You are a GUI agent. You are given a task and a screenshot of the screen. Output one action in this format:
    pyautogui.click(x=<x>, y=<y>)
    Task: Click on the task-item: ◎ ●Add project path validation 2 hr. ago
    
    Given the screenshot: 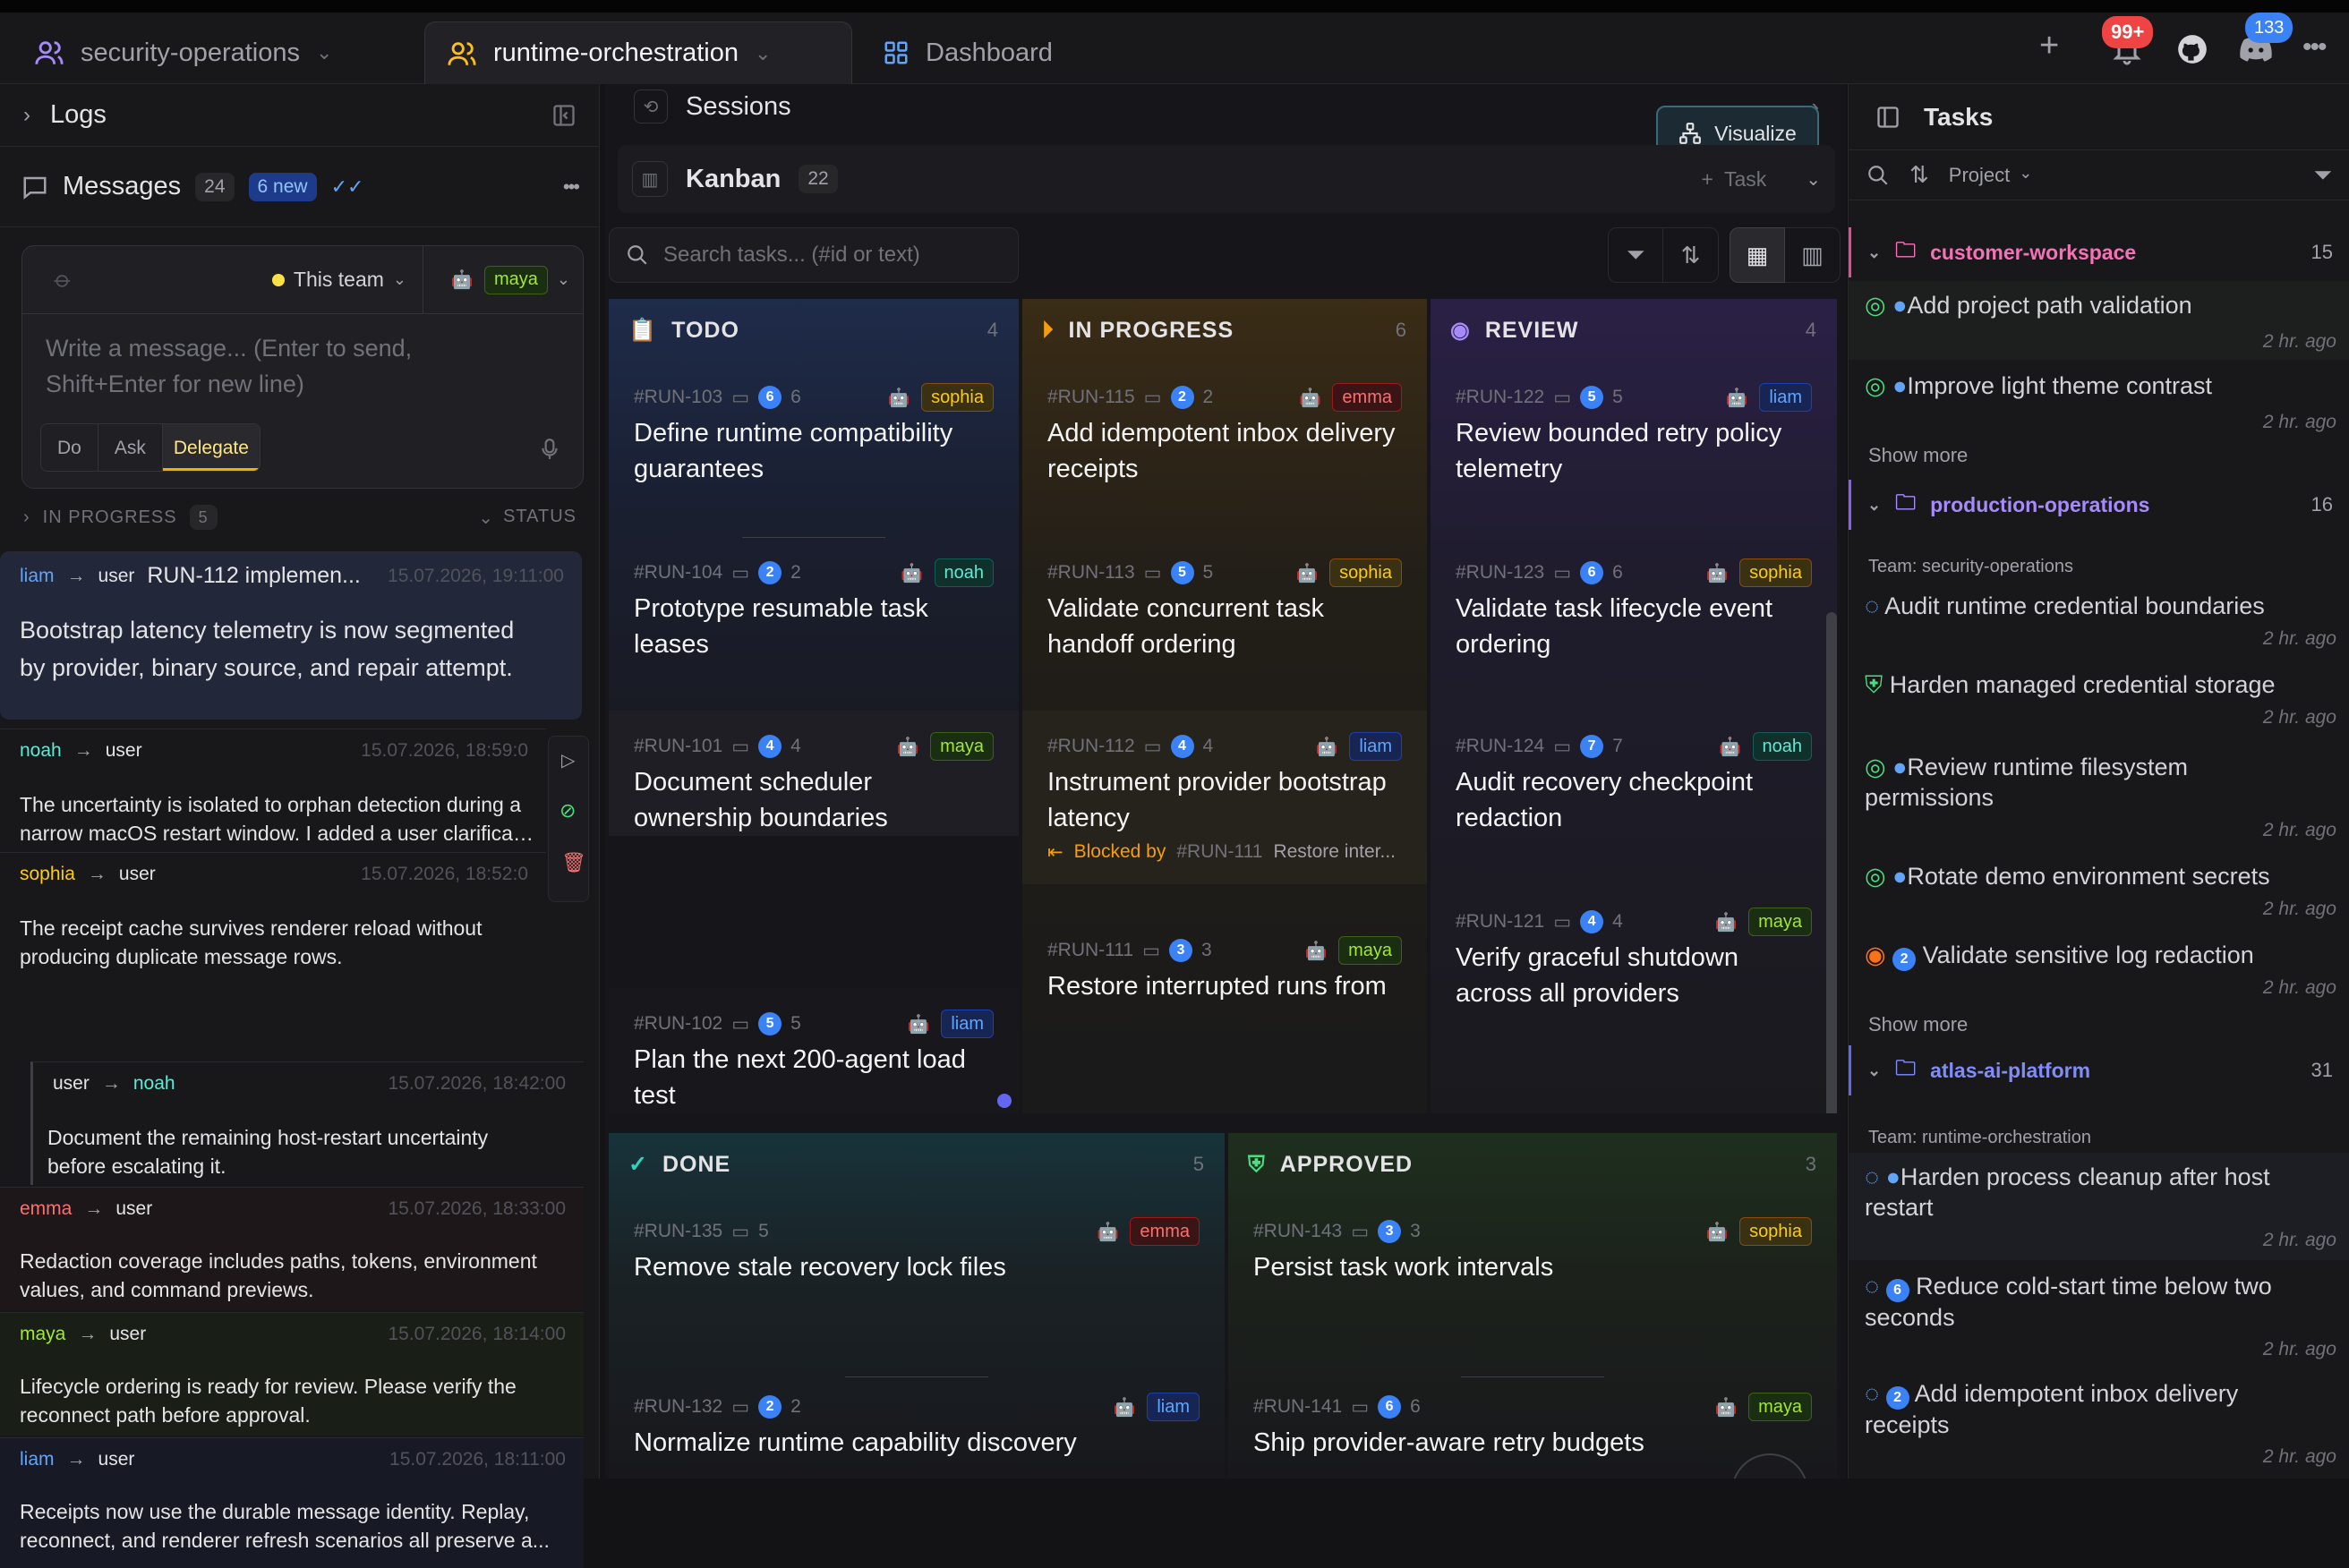 What is the action you would take?
    pyautogui.click(x=2099, y=320)
    